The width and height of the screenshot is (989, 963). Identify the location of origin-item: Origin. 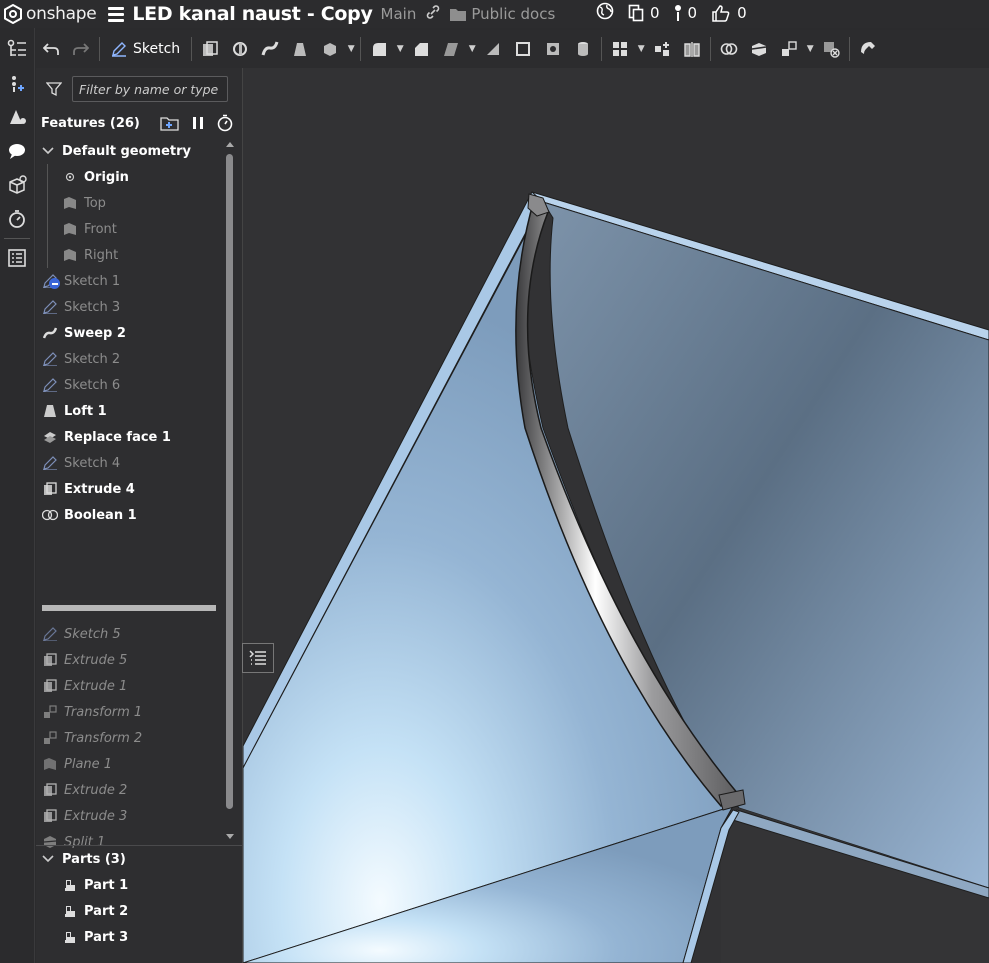
(129, 177).